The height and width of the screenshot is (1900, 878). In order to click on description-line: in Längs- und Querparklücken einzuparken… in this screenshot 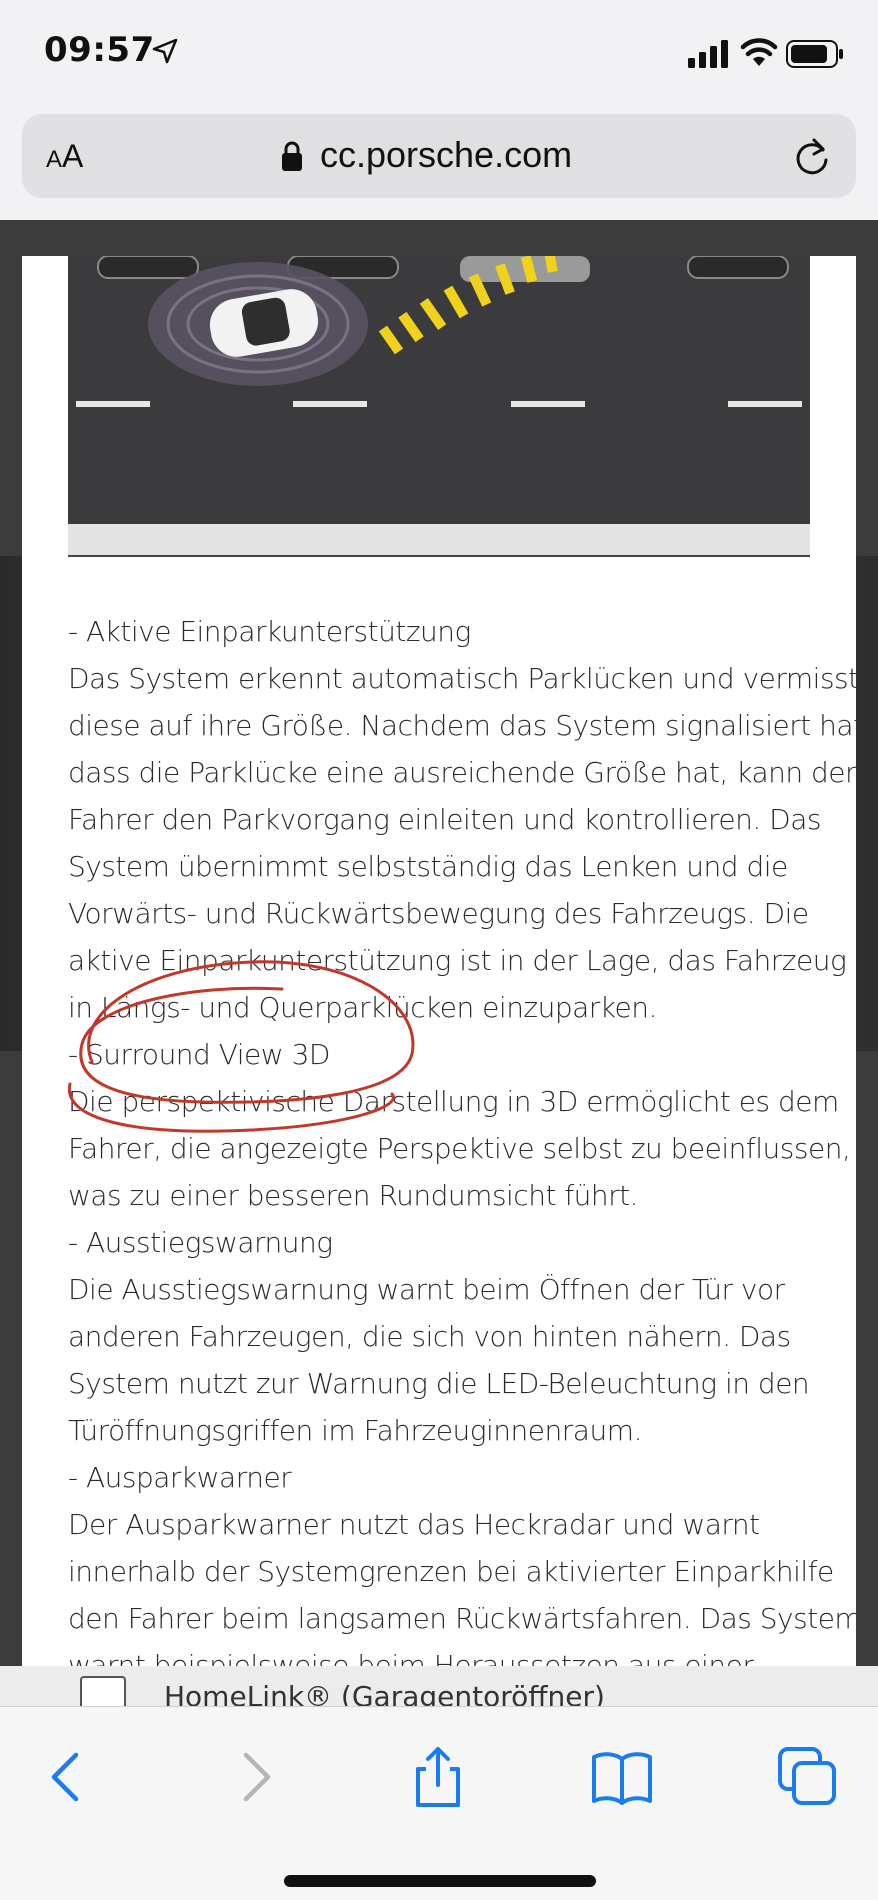, I will do `click(362, 1007)`.